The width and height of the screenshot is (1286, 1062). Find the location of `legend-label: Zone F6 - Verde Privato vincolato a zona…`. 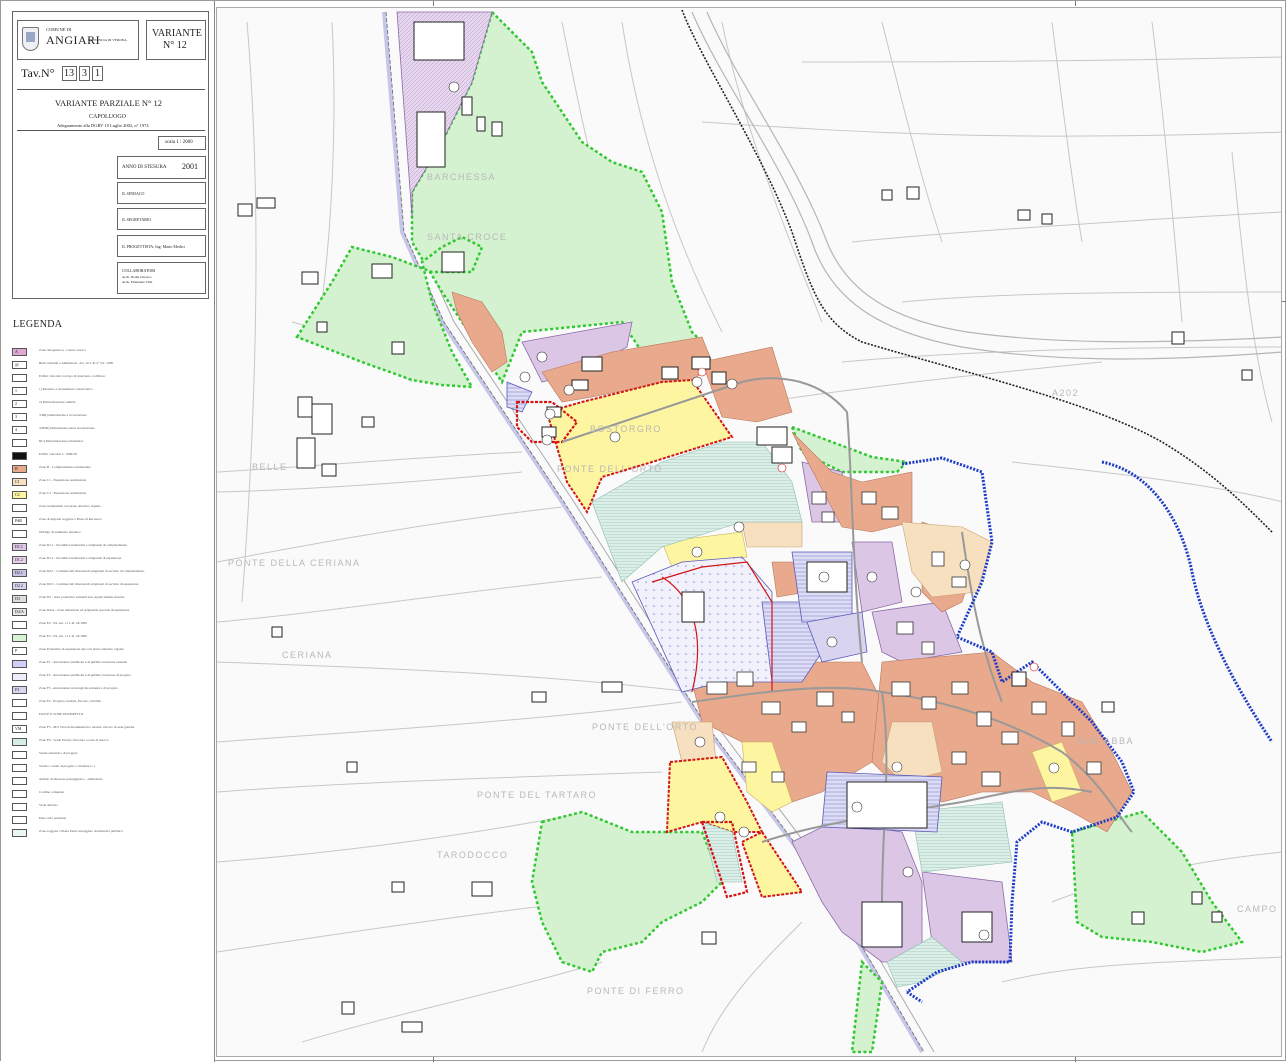

legend-label: Zone F6 - Verde Privato vincolato a zona… is located at coordinates (74, 740).